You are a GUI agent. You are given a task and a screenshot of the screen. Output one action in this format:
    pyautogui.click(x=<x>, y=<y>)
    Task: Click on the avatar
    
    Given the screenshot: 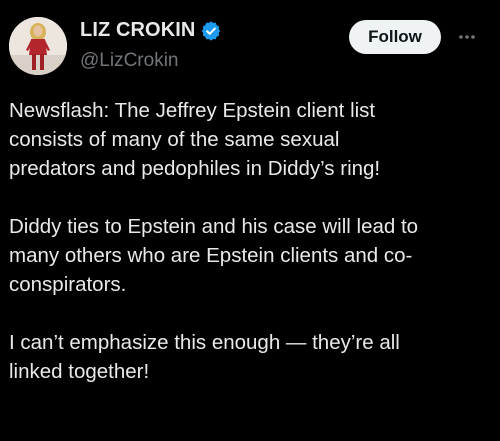 What is the action you would take?
    pyautogui.click(x=38, y=46)
    